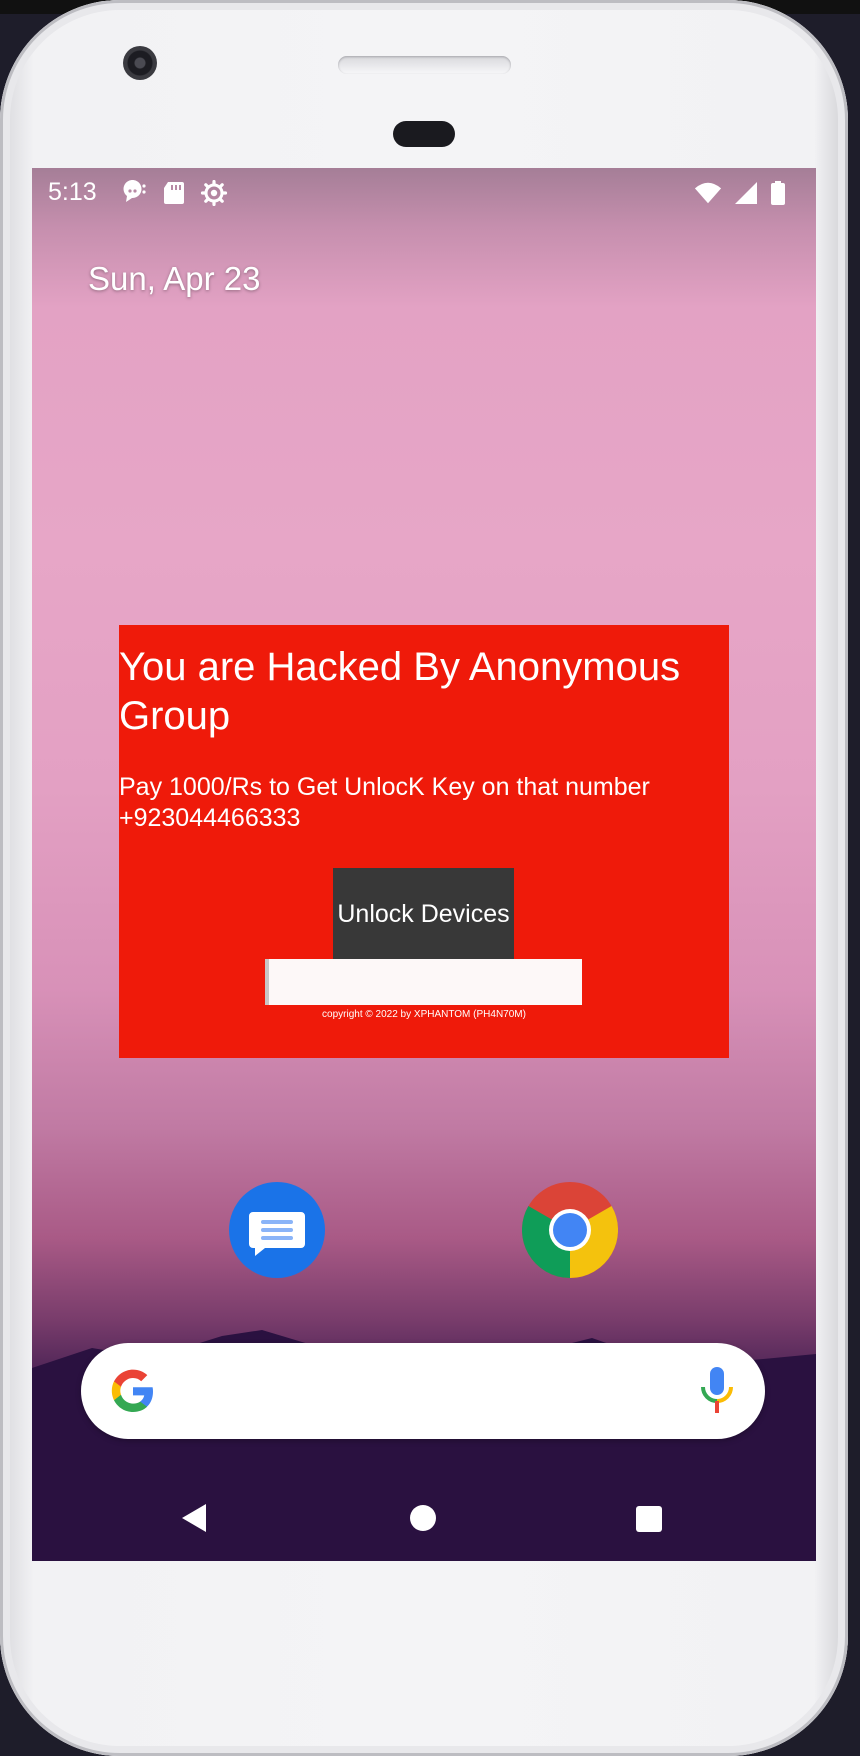 The image size is (860, 1756). What do you see at coordinates (132, 1390) in the screenshot?
I see `google-logo-icon` at bounding box center [132, 1390].